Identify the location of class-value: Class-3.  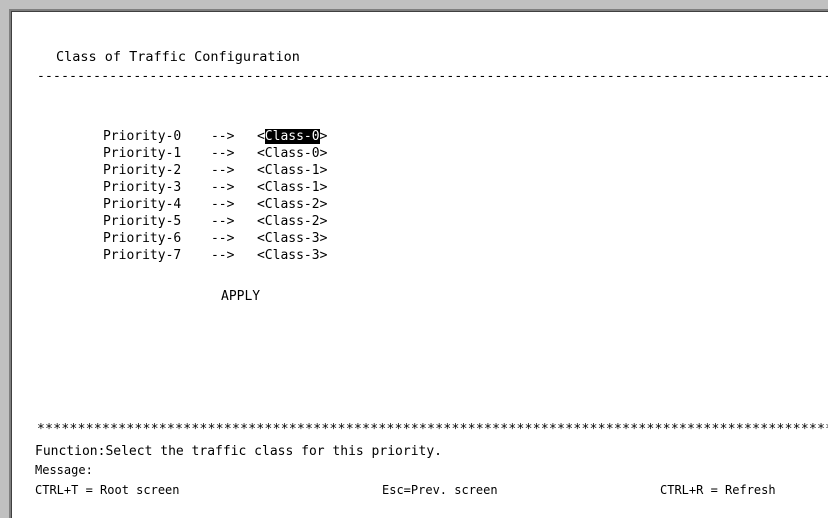
(292, 255).